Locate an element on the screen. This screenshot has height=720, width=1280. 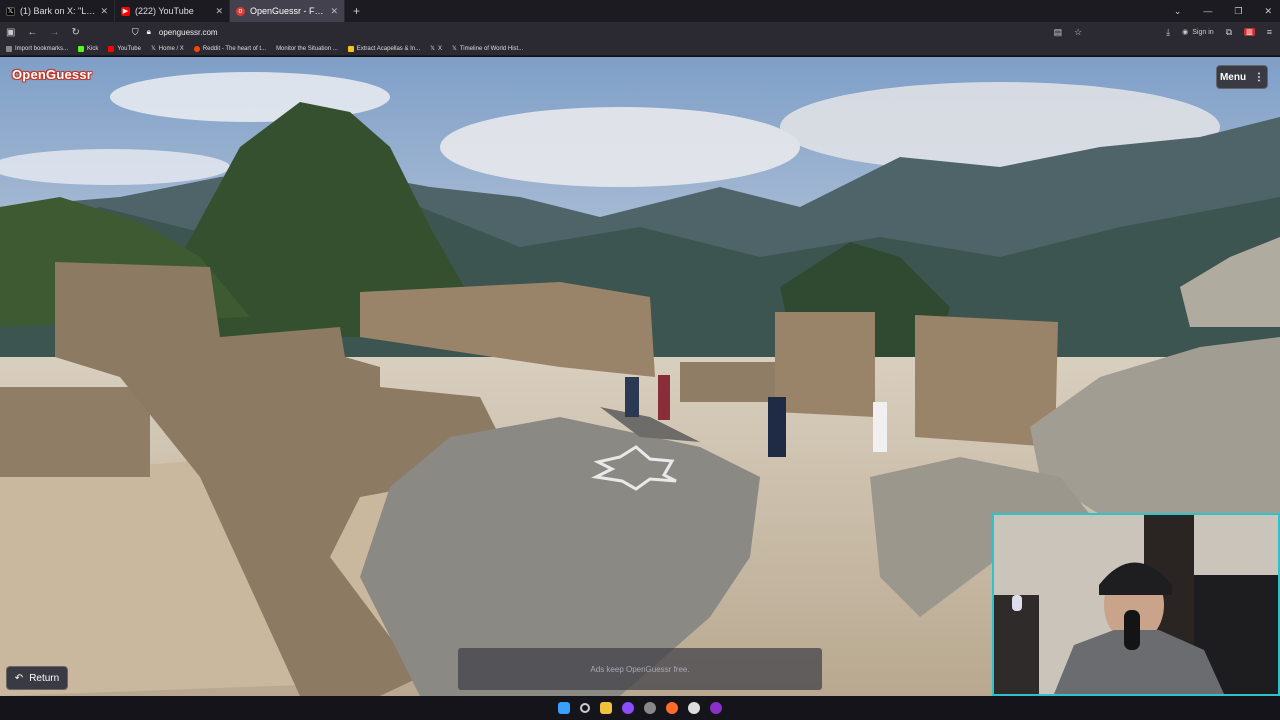
bookmark-x: 𝕏X is located at coordinates (436, 49).